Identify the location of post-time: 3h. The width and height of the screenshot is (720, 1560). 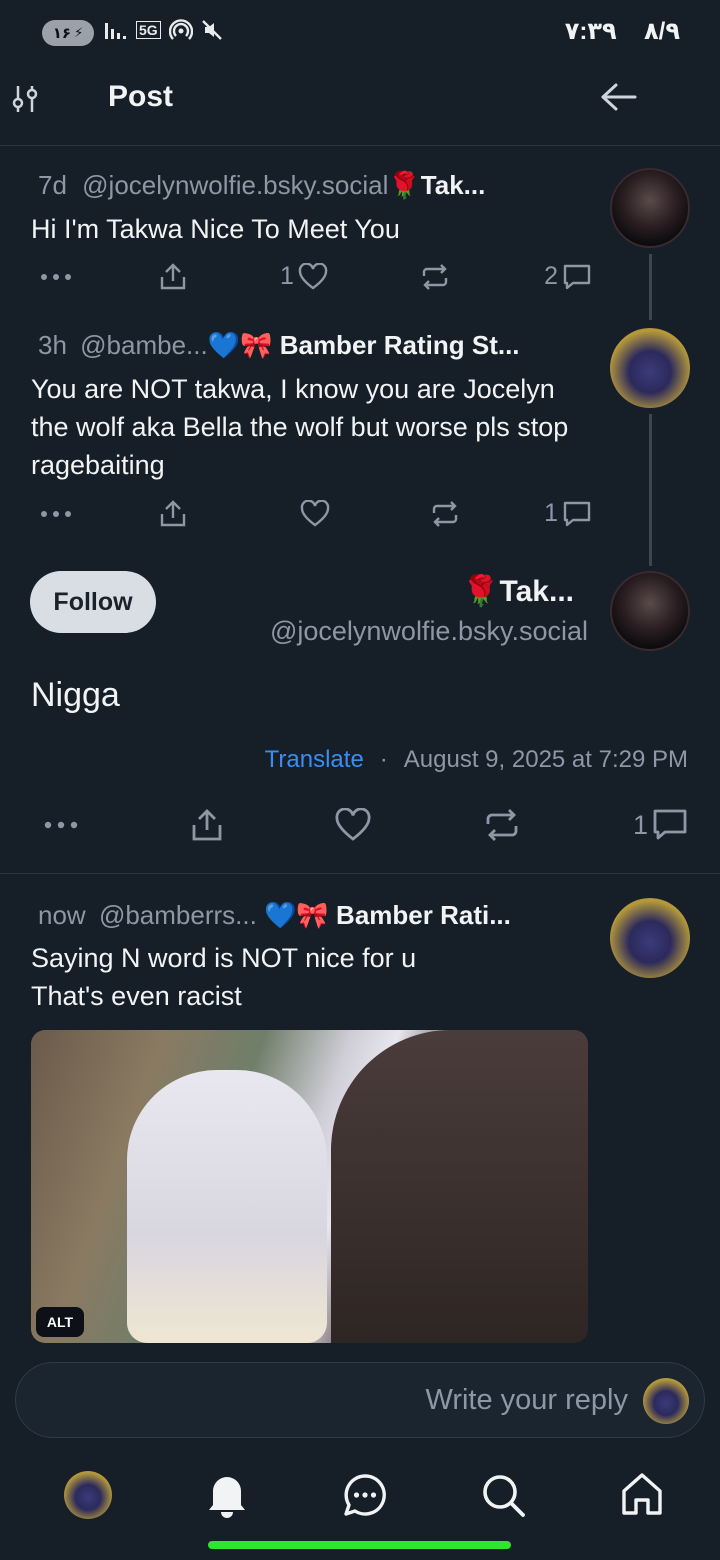
(52, 345).